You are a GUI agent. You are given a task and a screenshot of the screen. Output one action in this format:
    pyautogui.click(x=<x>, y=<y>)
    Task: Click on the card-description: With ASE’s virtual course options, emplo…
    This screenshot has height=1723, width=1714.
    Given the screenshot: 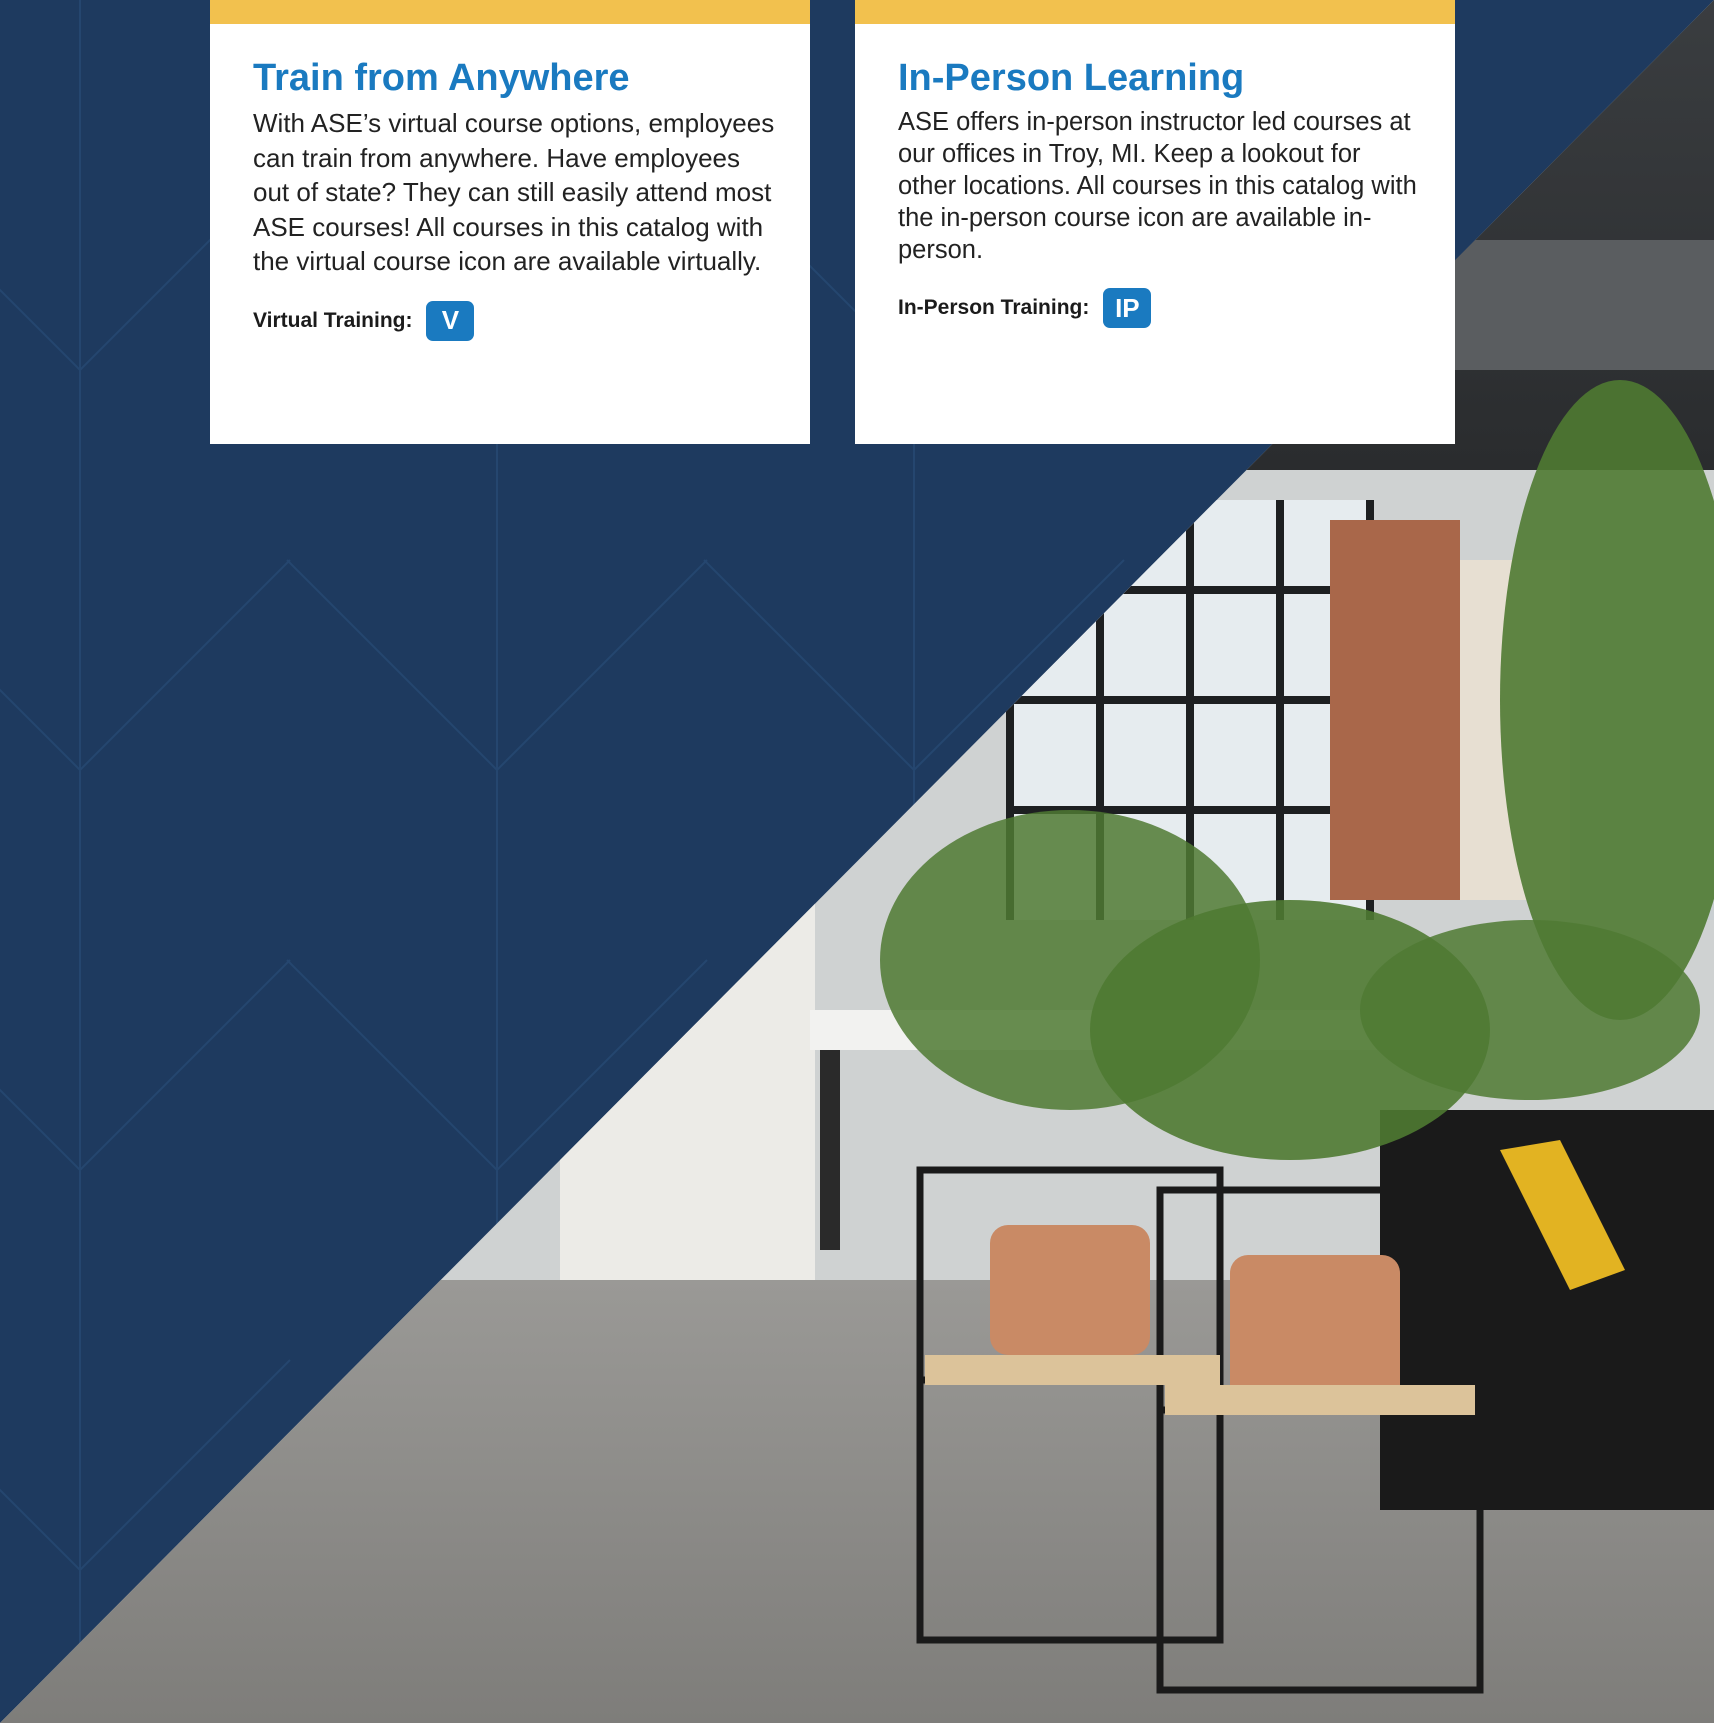 What is the action you would take?
    pyautogui.click(x=514, y=192)
    